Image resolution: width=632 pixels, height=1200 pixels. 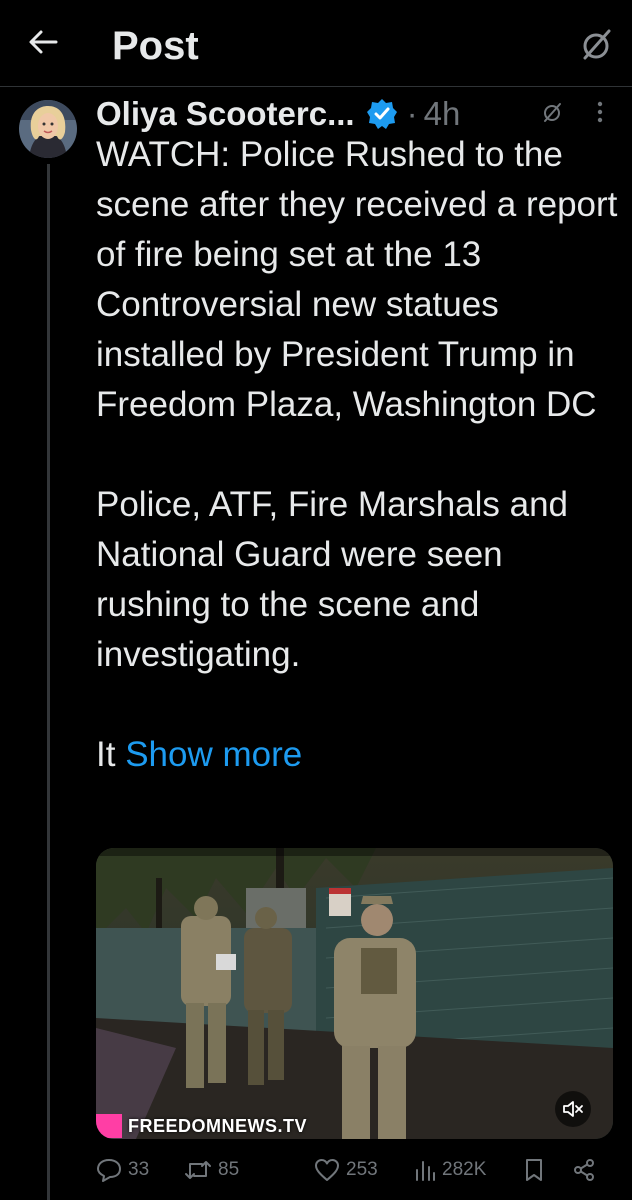 I want to click on video-watermark: FREEDOMNEWS.TV, so click(x=201, y=1124).